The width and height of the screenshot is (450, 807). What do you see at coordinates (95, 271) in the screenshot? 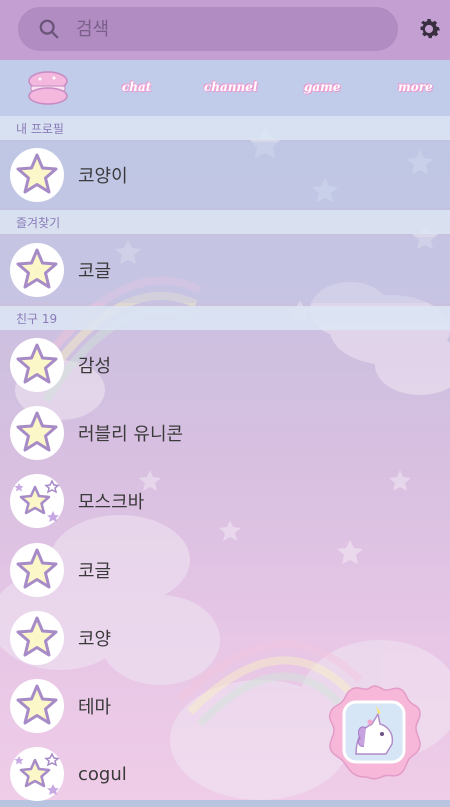
I see `favorite-name: 코글` at bounding box center [95, 271].